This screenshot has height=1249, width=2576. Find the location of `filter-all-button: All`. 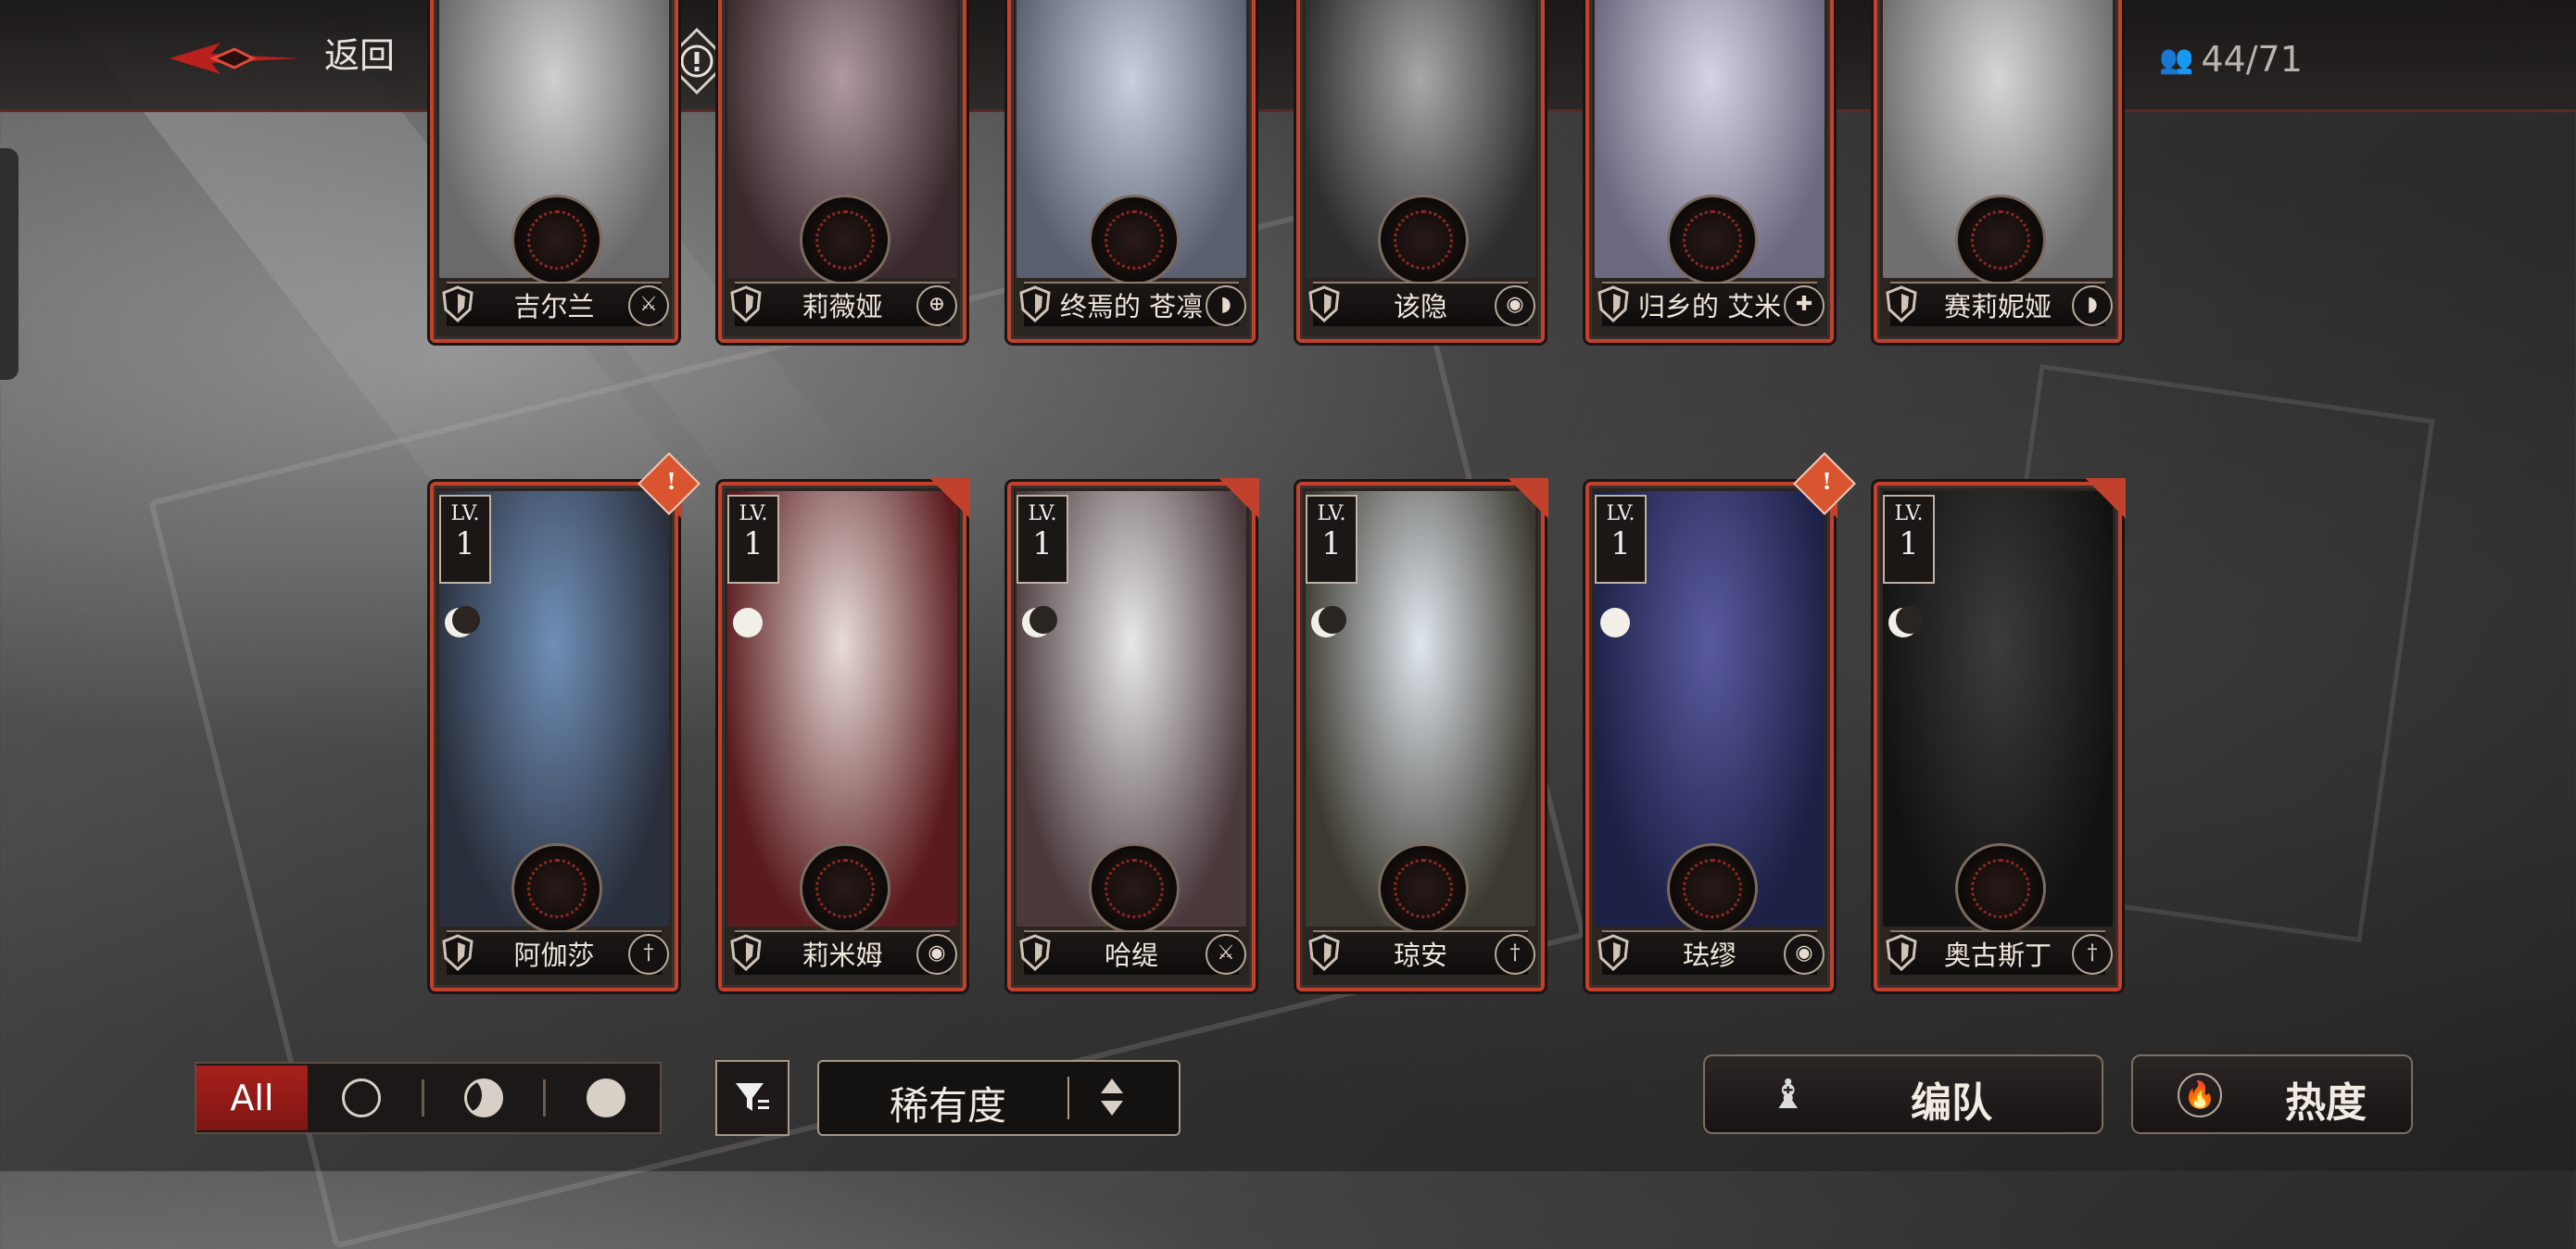

filter-all-button: All is located at coordinates (252, 1098).